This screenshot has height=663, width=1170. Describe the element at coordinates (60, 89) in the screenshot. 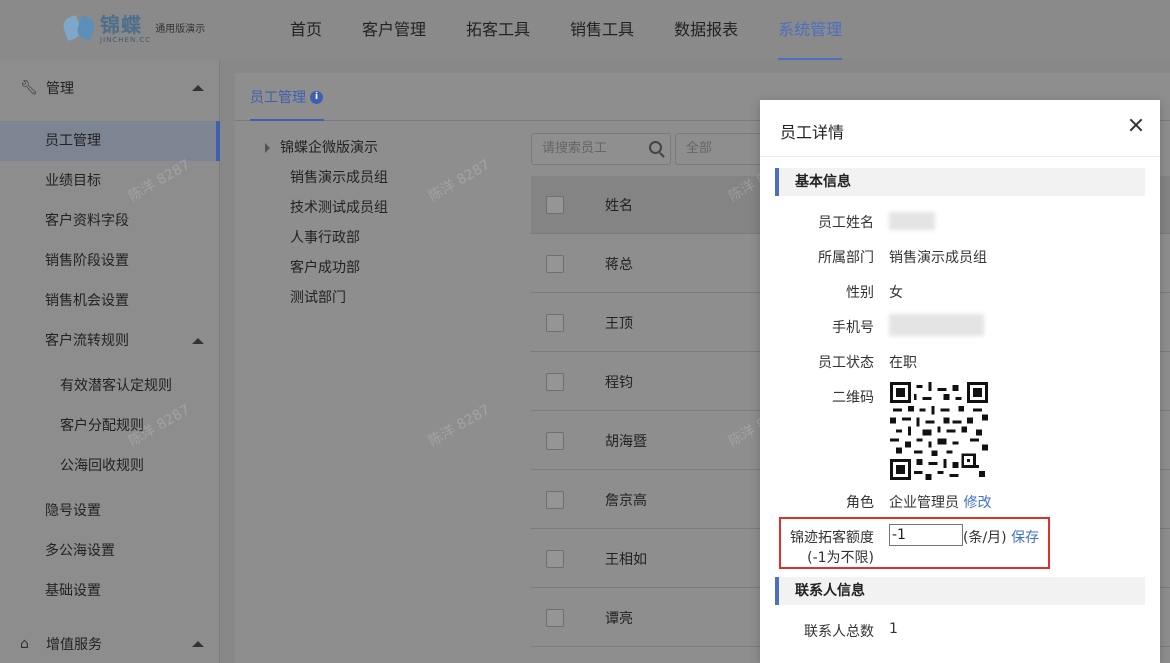

I see `sidebar-group-label: 管理` at that location.